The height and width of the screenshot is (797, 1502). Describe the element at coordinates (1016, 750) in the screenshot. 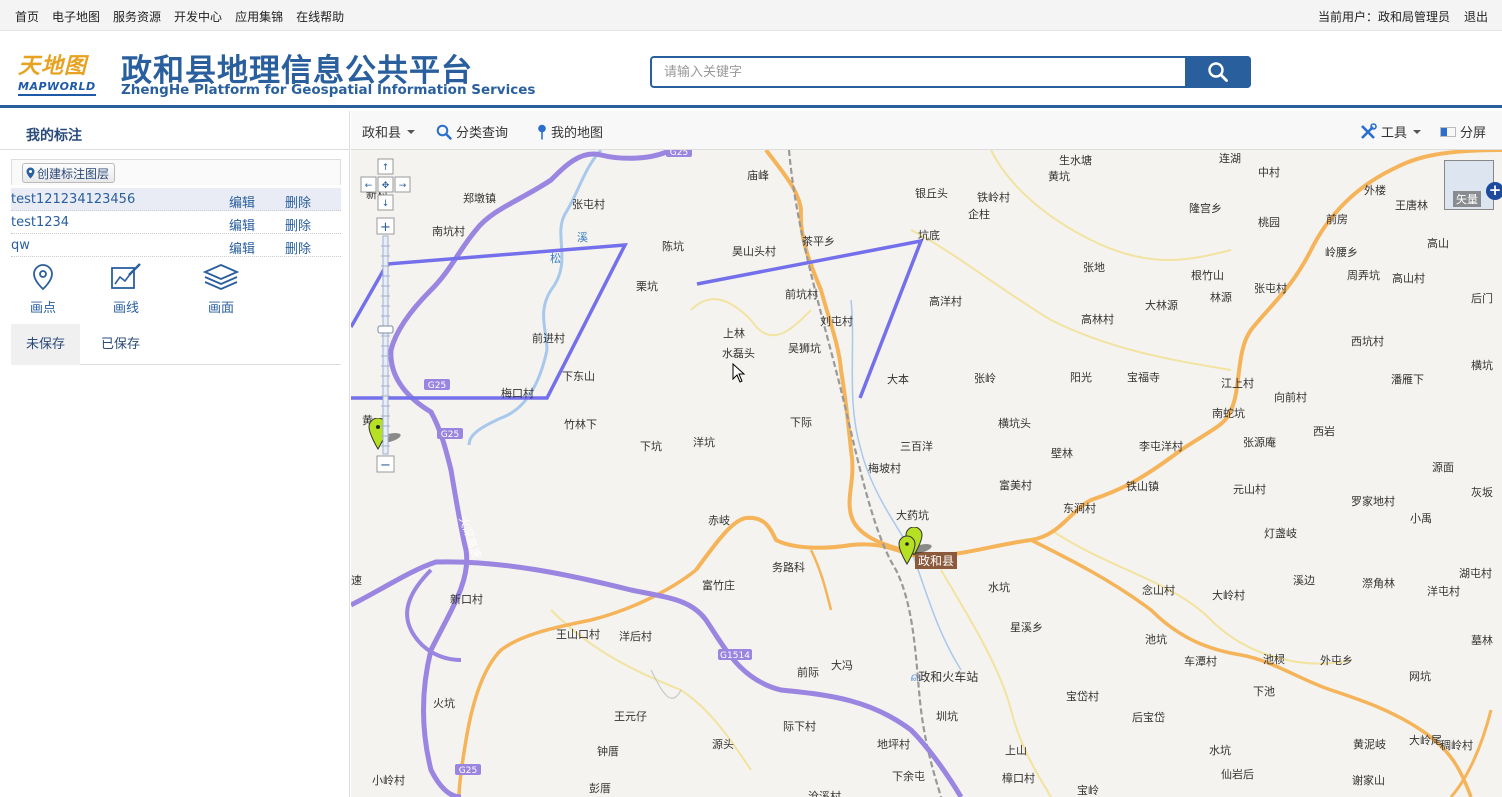

I see `map-place-label: 上山` at that location.